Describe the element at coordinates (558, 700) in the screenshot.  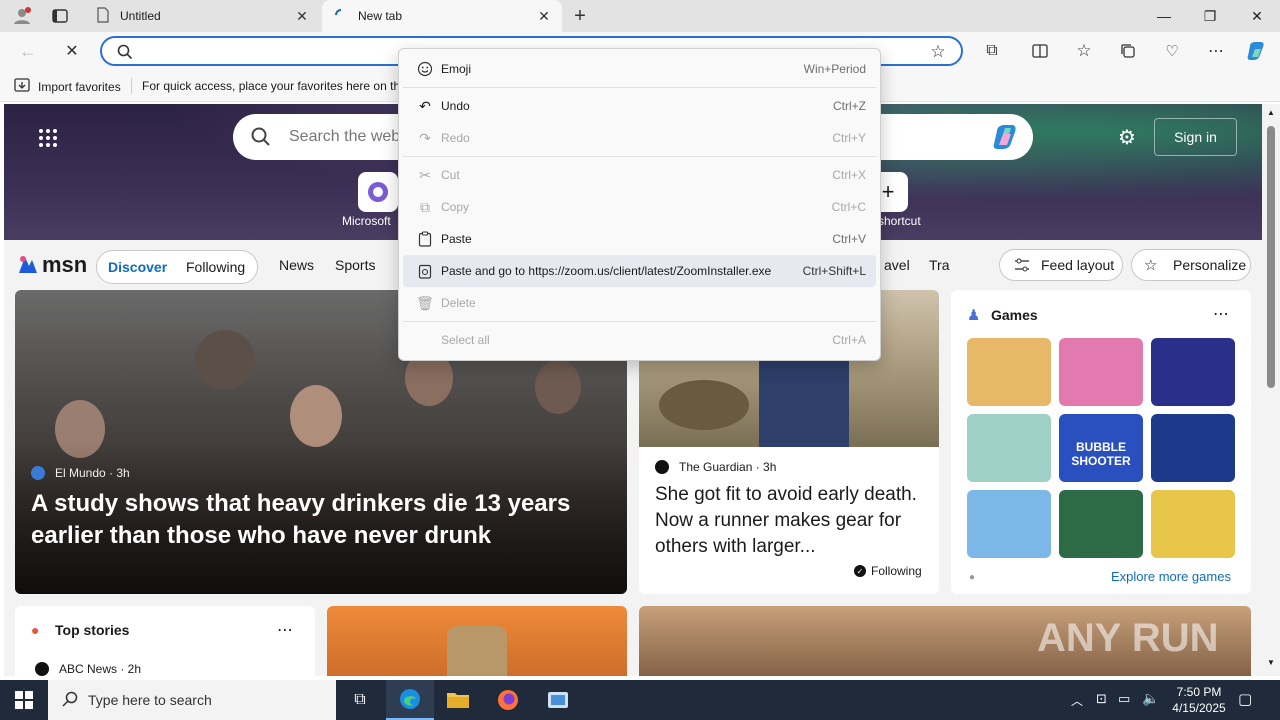
I see `installer-app-icon` at that location.